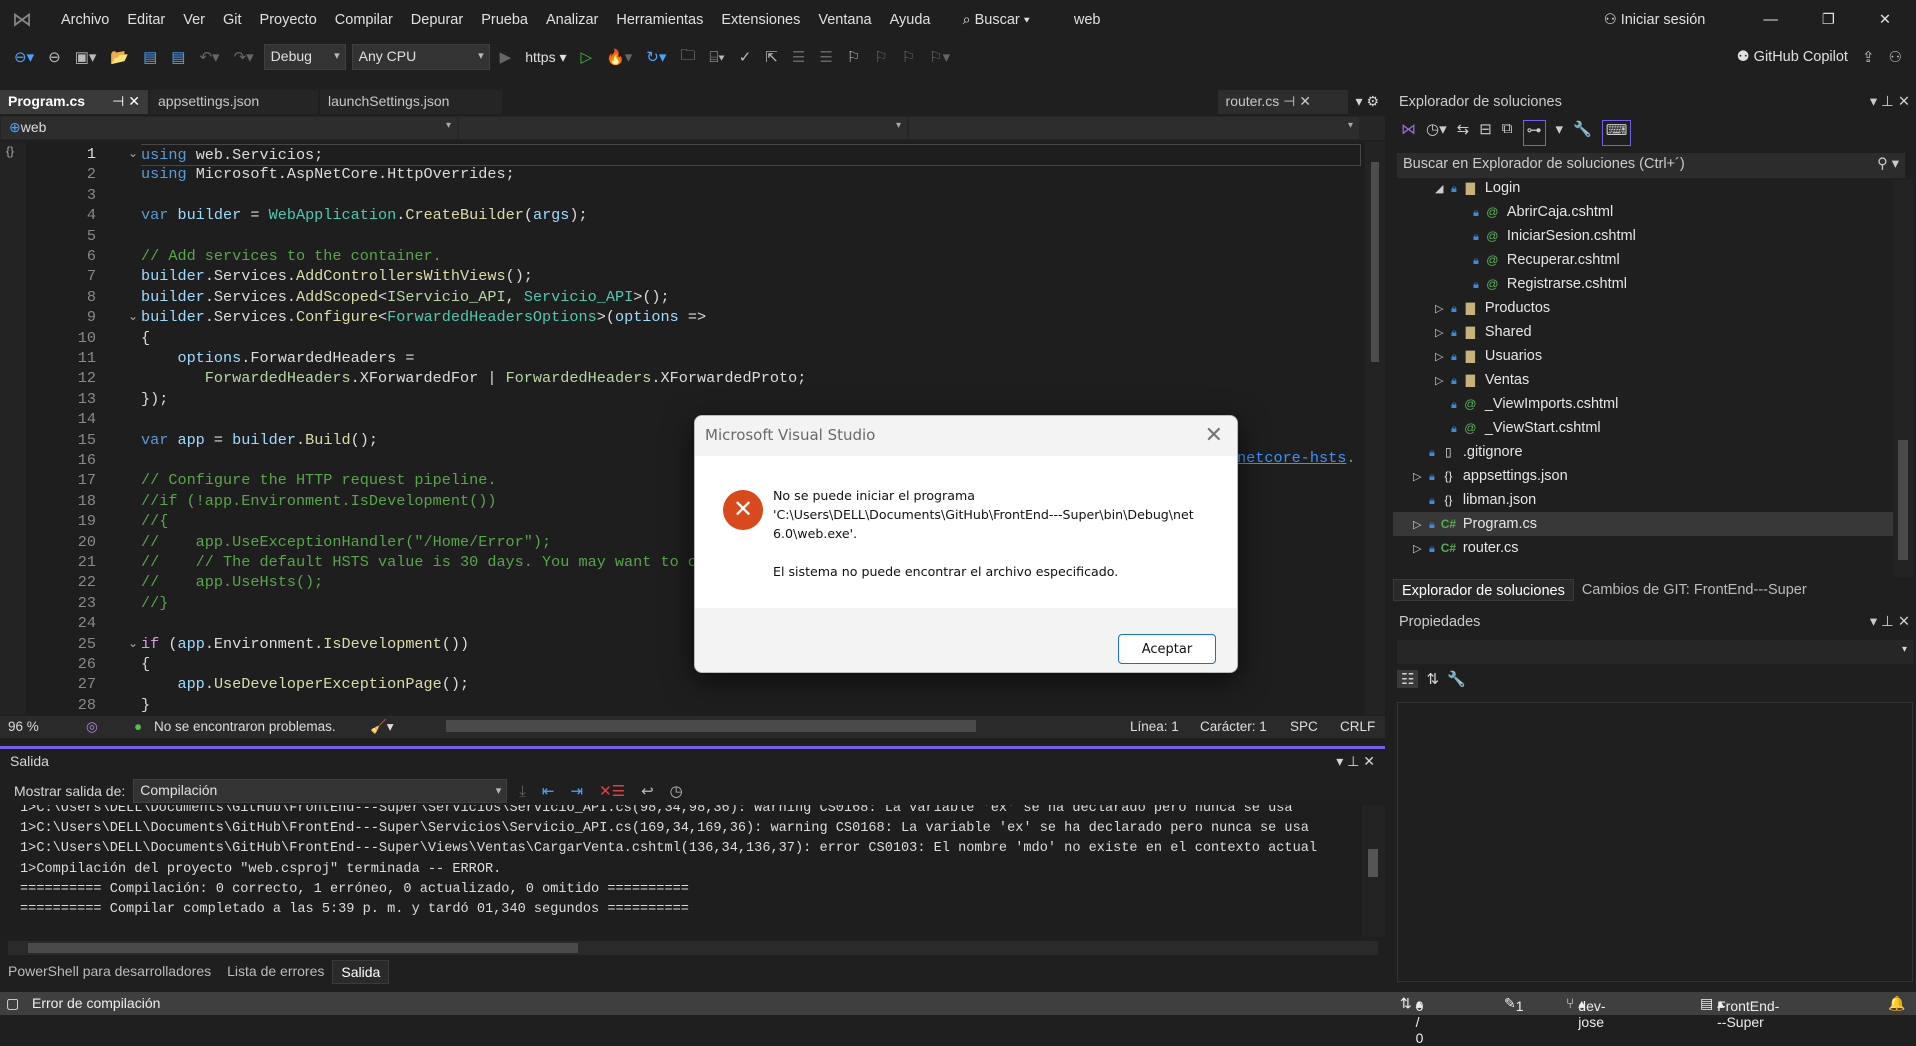 This screenshot has height=1046, width=1916. I want to click on save-all-icon: ▤, so click(178, 57).